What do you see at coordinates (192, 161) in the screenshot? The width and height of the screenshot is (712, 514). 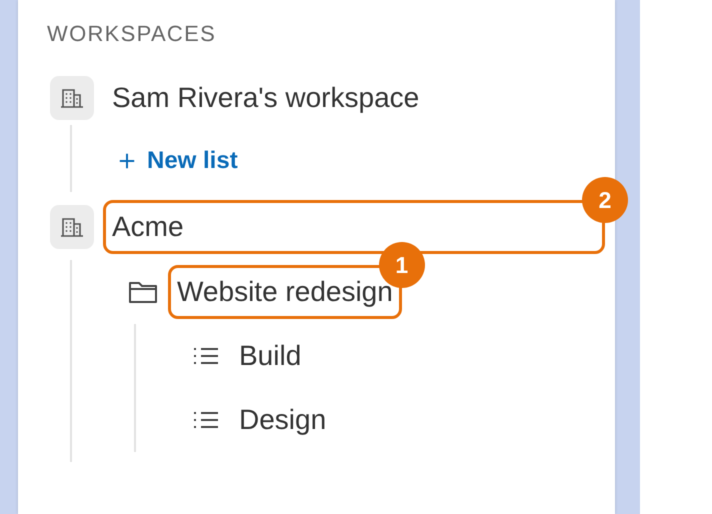 I see `new-list-link: New list` at bounding box center [192, 161].